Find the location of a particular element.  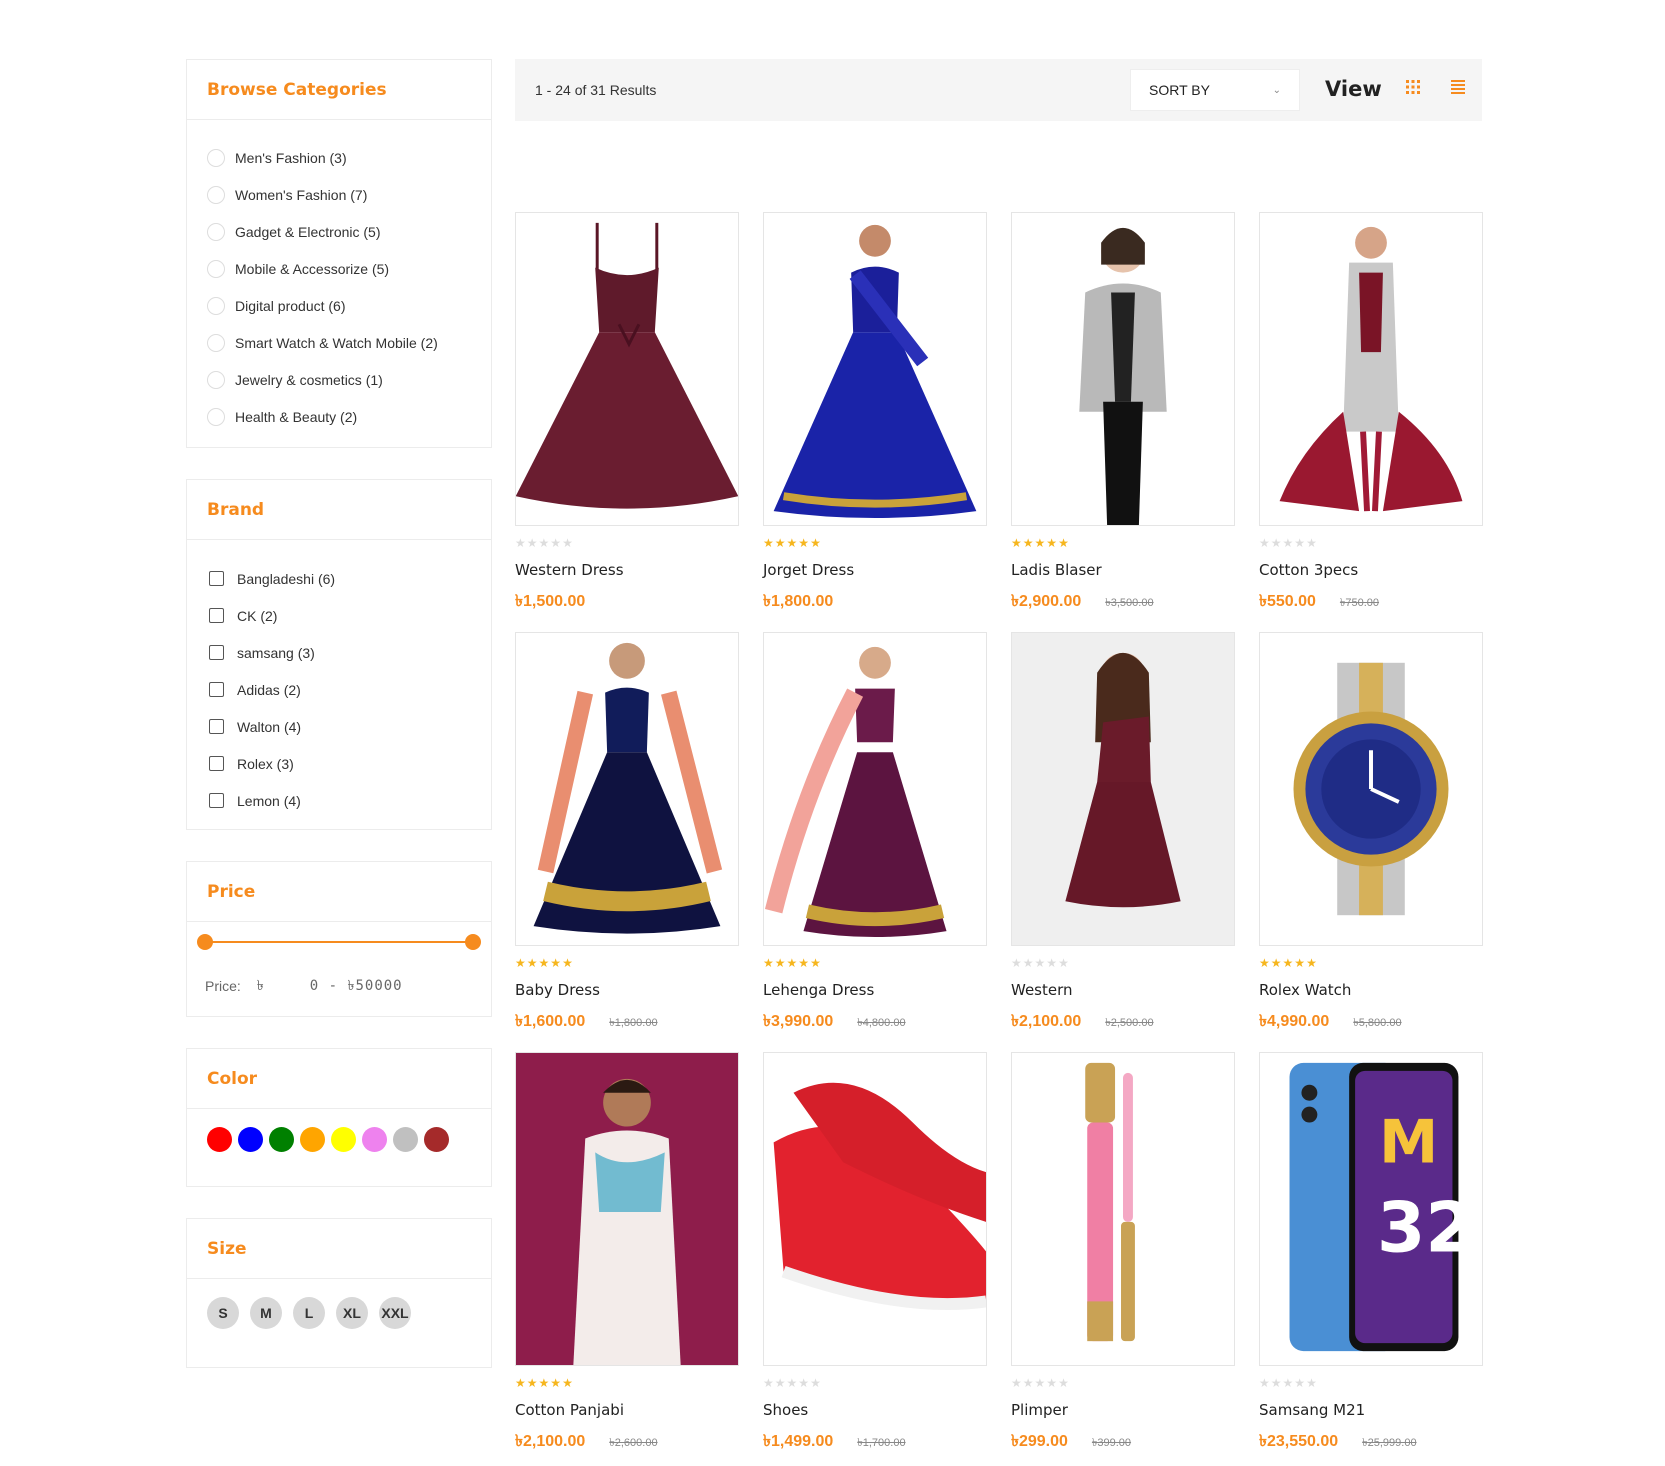

product-name: Plimper is located at coordinates (1123, 1410).